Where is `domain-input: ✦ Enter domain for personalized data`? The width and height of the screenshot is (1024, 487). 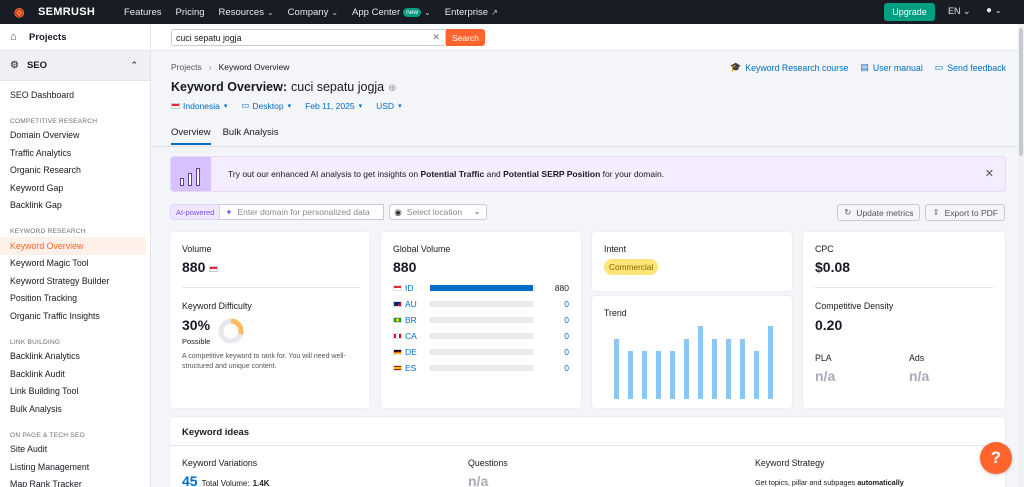 domain-input: ✦ Enter domain for personalized data is located at coordinates (302, 212).